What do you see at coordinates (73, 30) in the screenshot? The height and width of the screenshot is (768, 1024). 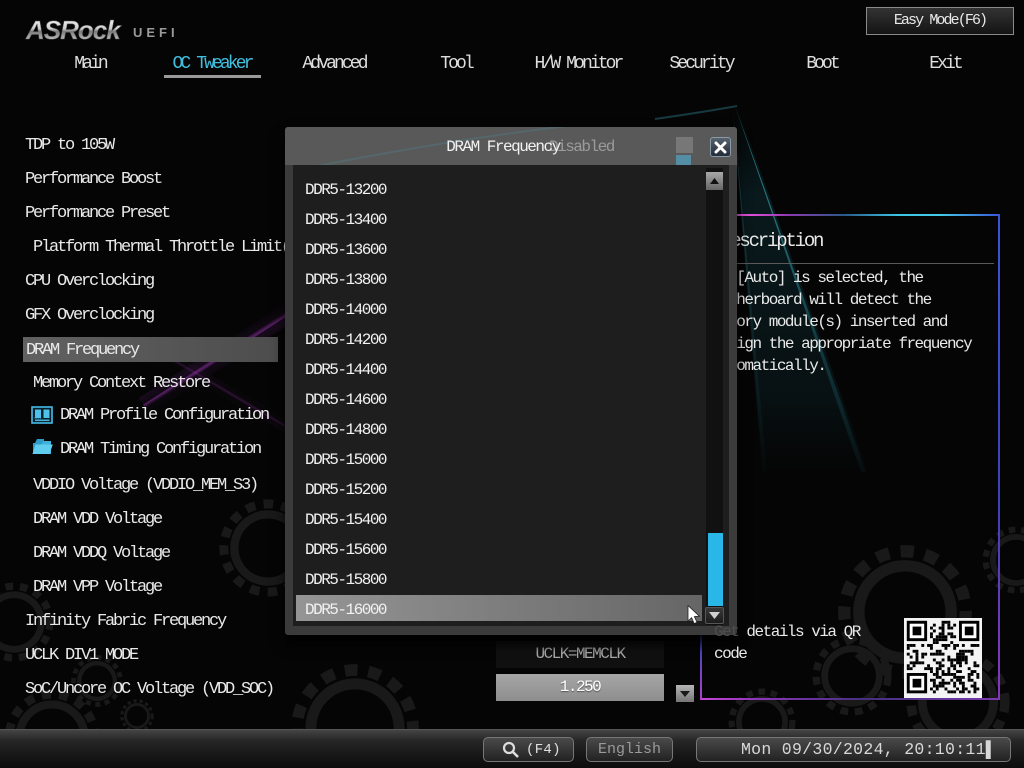 I see `svg-text: ASRock` at bounding box center [73, 30].